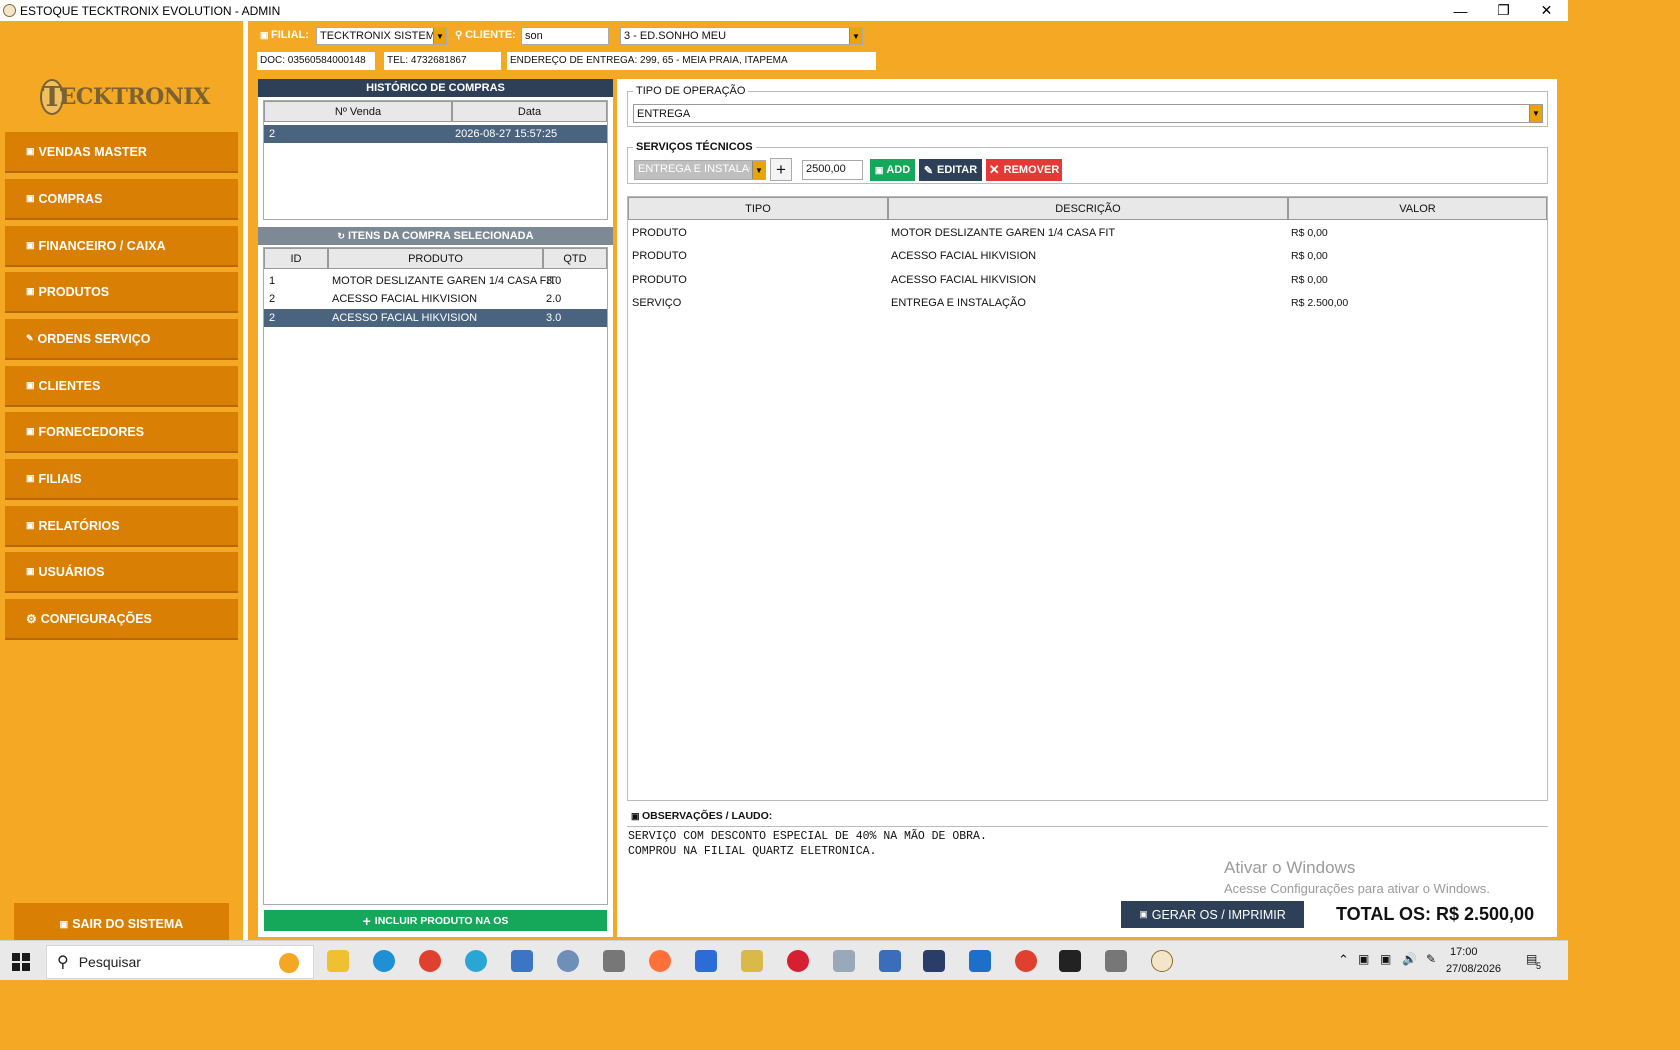  Describe the element at coordinates (700, 170) in the screenshot. I see `servico-select: ENTREGA E INSTALAÇÃO▼` at that location.